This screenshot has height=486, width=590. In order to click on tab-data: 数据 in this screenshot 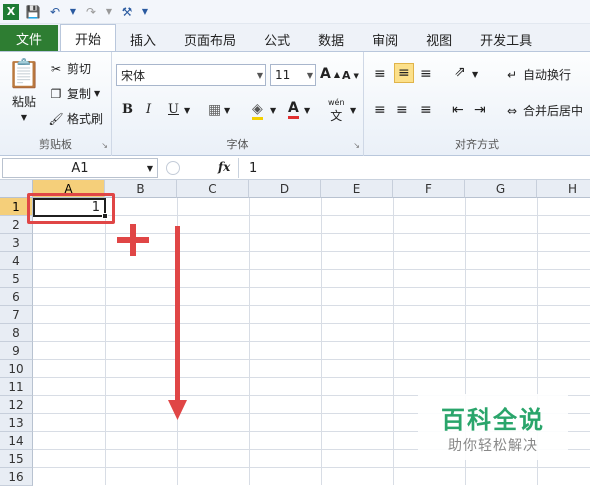, I will do `click(331, 39)`.